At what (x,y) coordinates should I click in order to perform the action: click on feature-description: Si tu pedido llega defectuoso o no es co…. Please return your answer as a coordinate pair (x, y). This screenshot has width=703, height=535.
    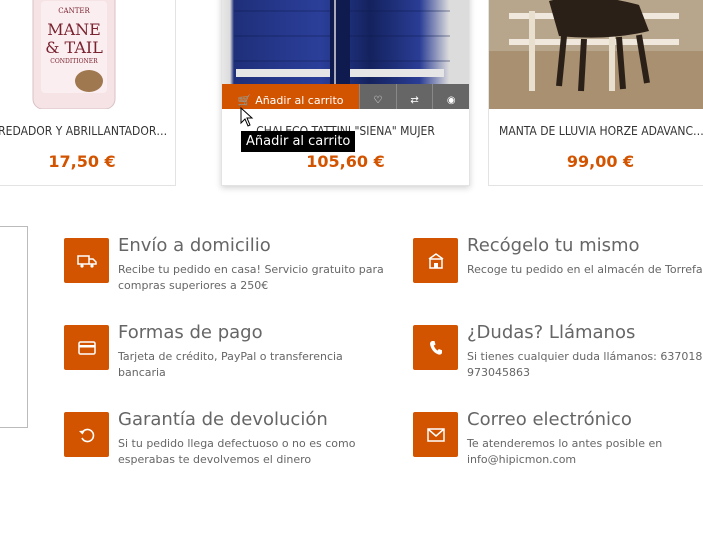
    Looking at the image, I should click on (237, 451).